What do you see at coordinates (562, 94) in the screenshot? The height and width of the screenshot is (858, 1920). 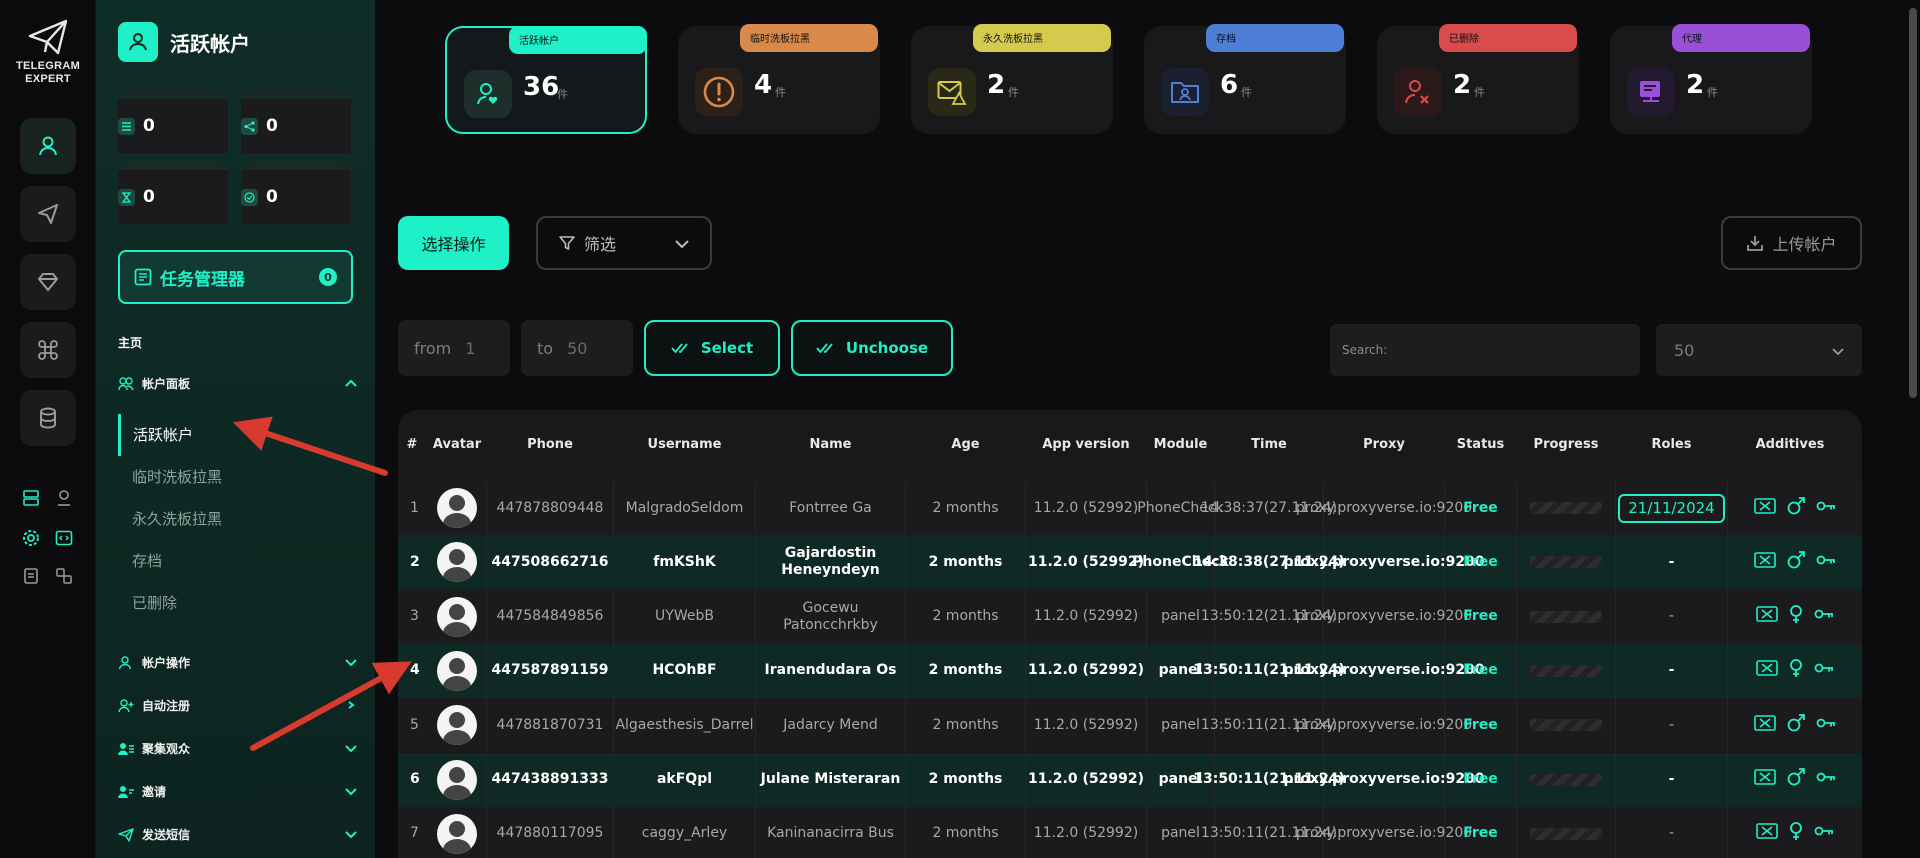 I see `card-unit: 件` at bounding box center [562, 94].